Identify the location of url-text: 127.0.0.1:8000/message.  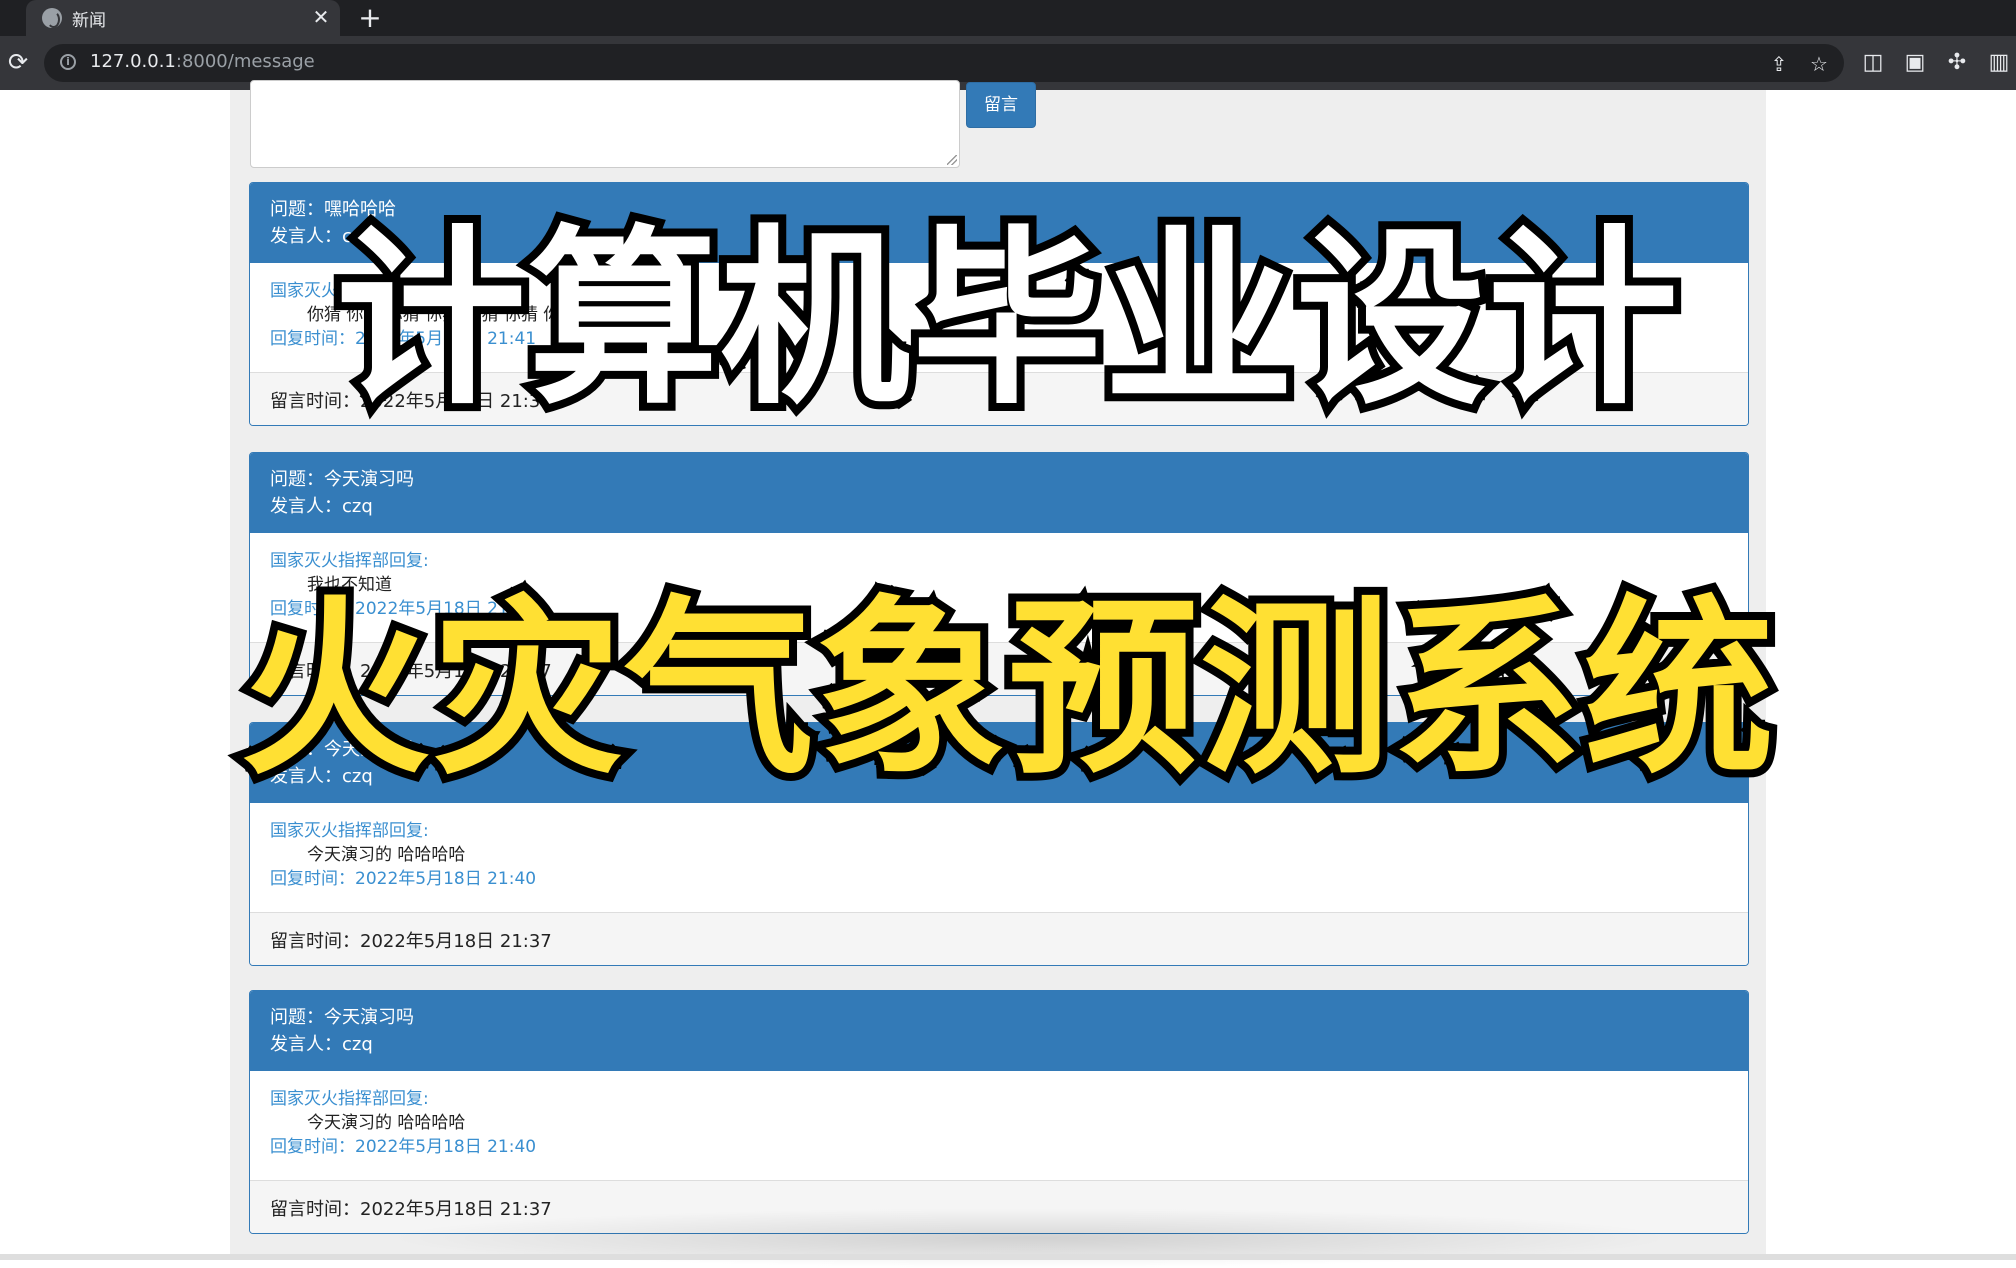
(202, 61).